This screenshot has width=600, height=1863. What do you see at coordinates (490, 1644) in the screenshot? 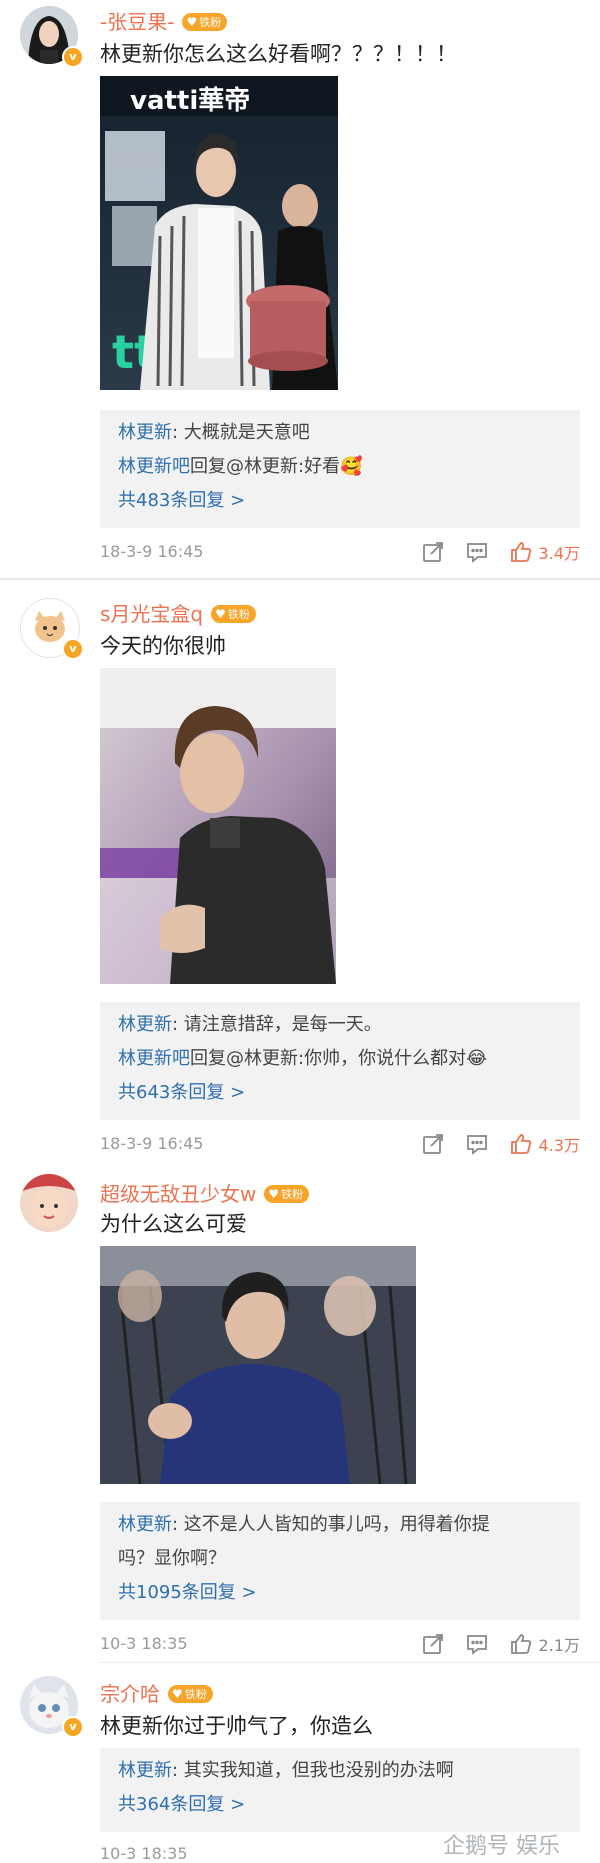
I see `comment-actions: 2.1万` at bounding box center [490, 1644].